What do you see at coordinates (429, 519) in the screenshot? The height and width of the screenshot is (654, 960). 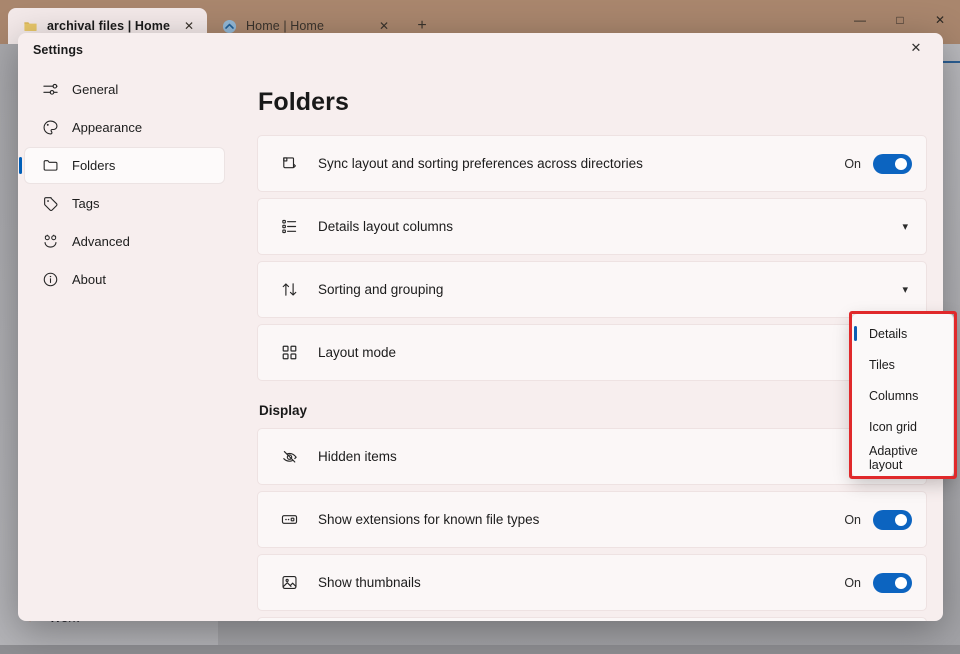 I see `setting-label: Show extensions for known file types` at bounding box center [429, 519].